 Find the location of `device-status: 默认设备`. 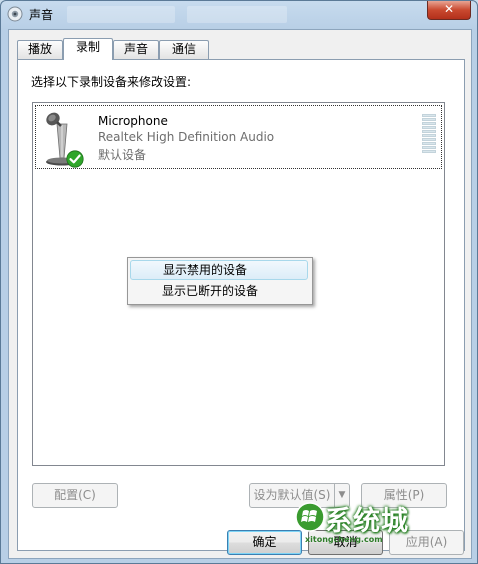

device-status: 默认设备 is located at coordinates (122, 155).